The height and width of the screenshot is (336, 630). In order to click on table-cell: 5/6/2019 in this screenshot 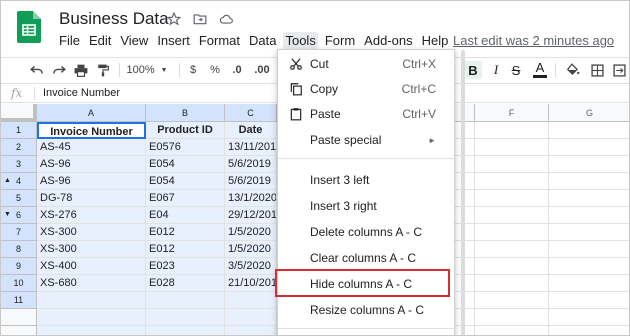, I will do `click(251, 181)`.